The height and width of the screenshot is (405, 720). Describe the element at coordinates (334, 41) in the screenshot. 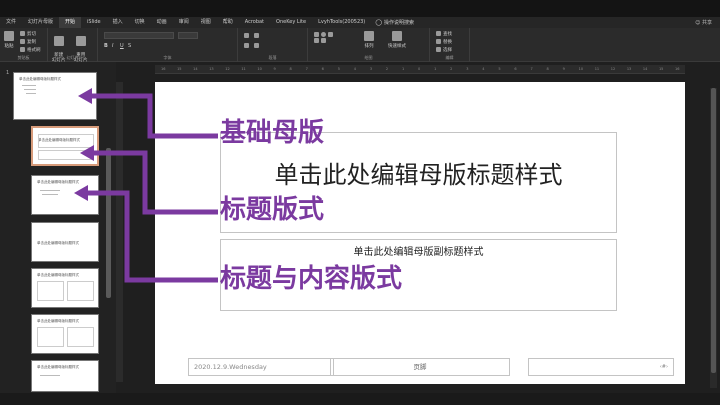

I see `shapes-gallery` at that location.